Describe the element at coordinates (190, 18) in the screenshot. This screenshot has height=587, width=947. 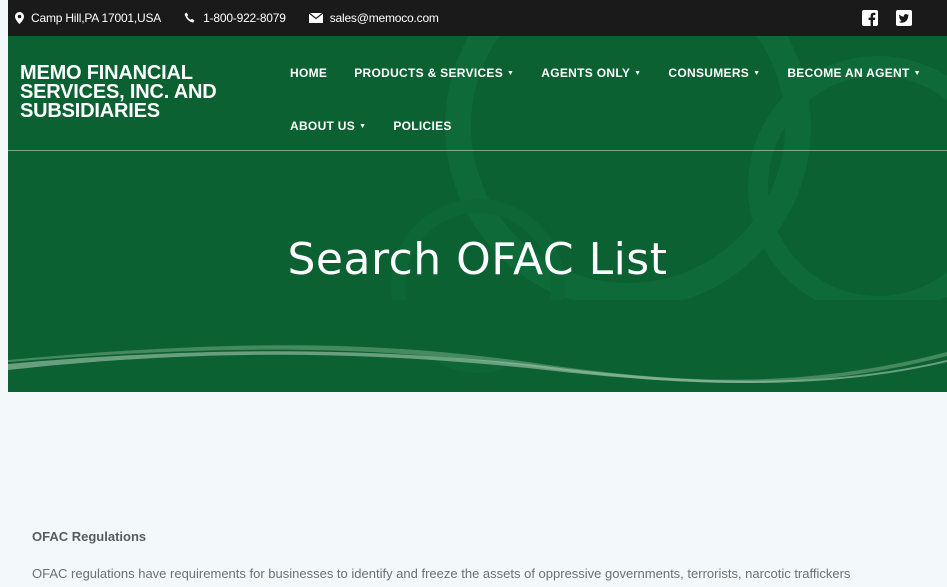
I see `phone-icon` at that location.